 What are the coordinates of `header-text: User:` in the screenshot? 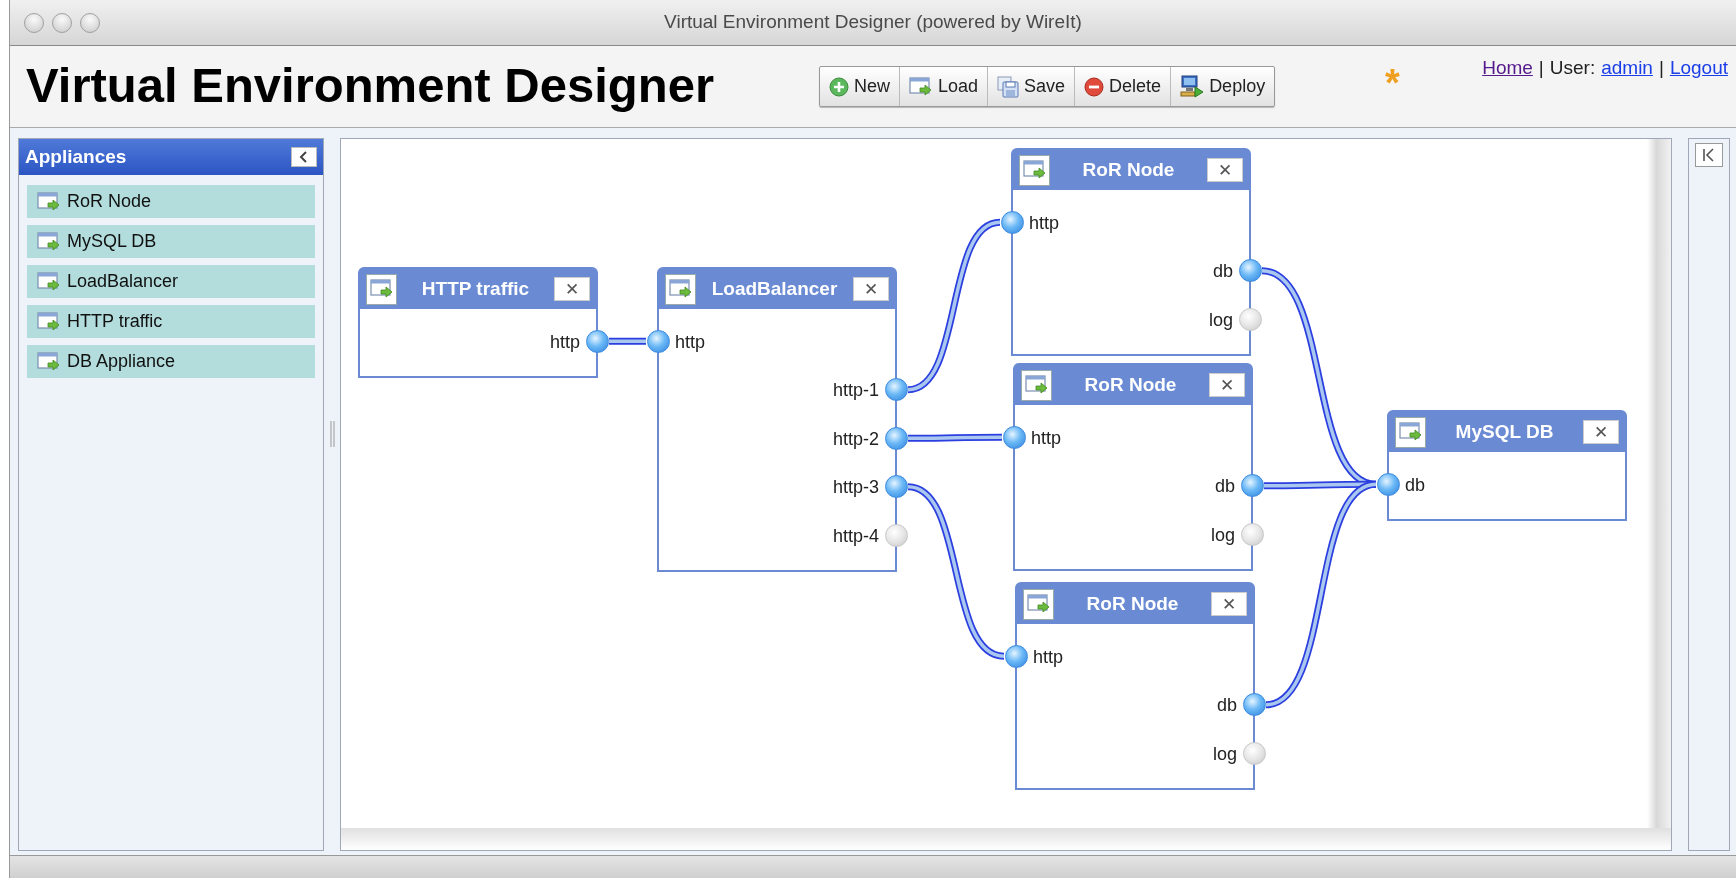 It's located at (1572, 68).